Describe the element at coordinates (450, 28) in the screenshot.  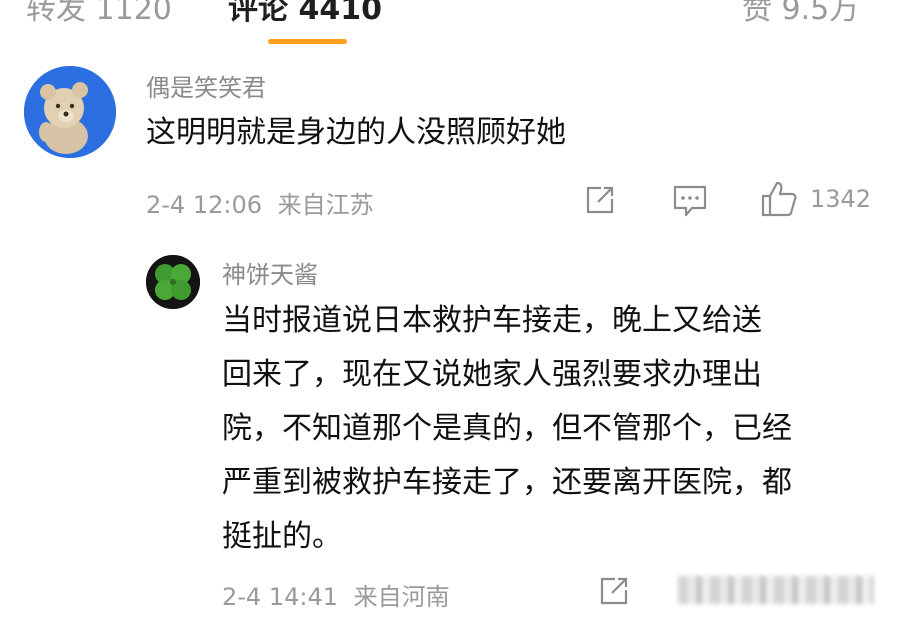
I see `tab-bar: 转发 1120 评论 4410 赞 9.5万` at that location.